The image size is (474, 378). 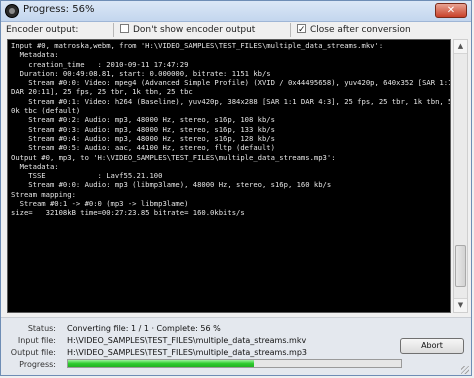 What do you see at coordinates (41, 328) in the screenshot?
I see `status-label: Status:` at bounding box center [41, 328].